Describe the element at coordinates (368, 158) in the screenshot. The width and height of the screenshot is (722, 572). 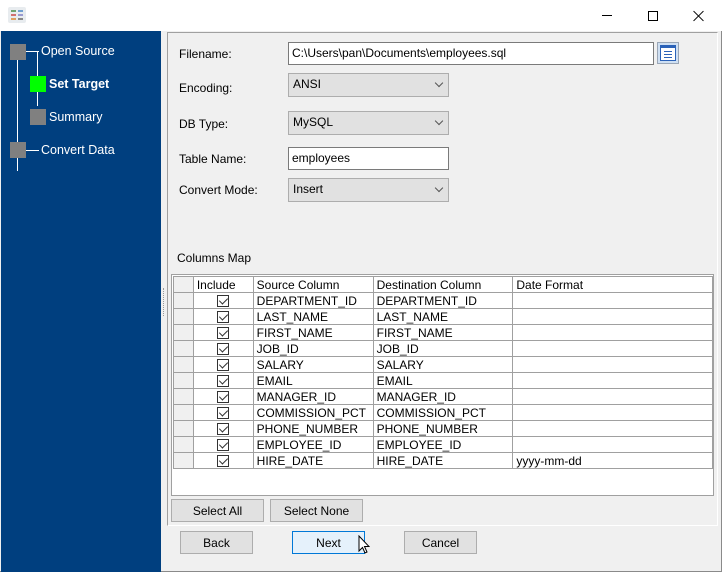
I see `table-name-input: employees` at that location.